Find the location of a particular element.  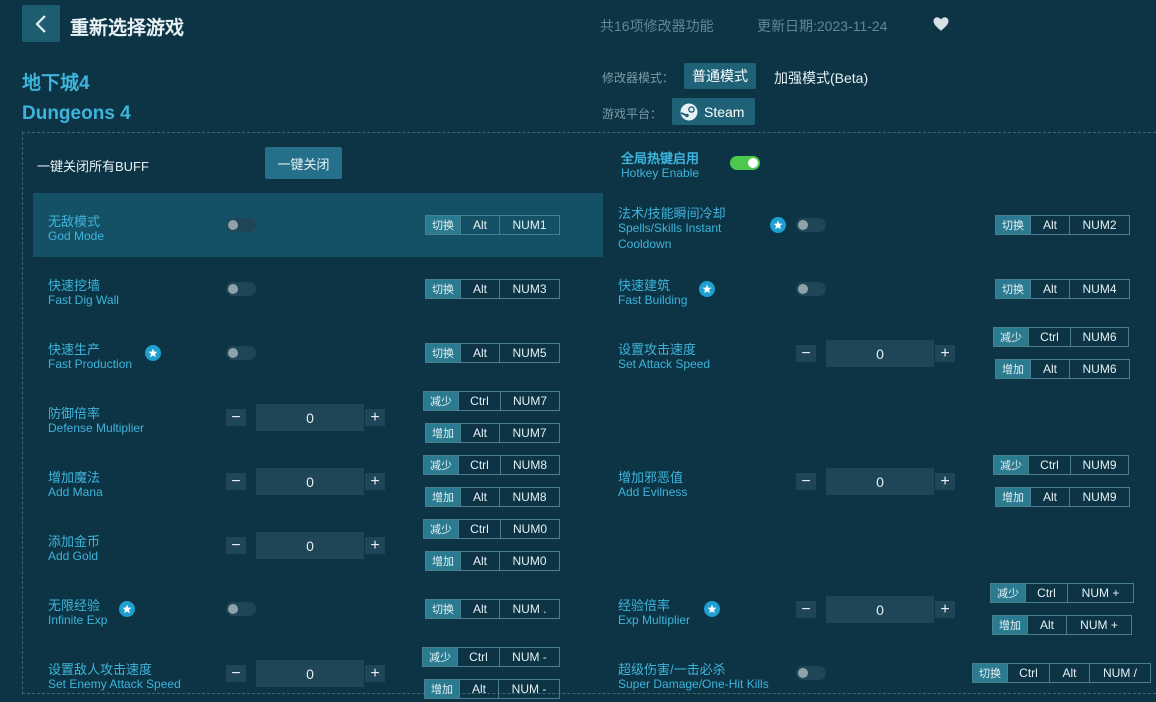

hotkey-key: Ctrl is located at coordinates (1046, 593).